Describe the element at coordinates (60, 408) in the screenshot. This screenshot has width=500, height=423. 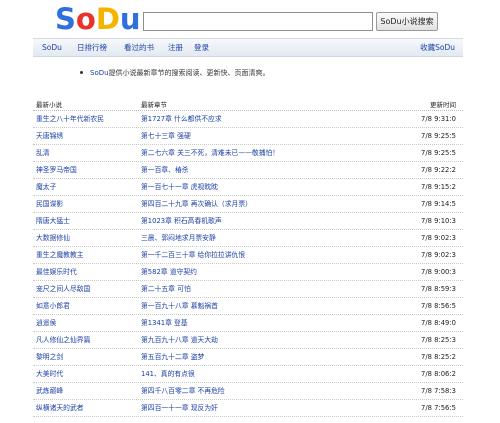
I see `novel-title-link: 纵横诸天的武者` at that location.